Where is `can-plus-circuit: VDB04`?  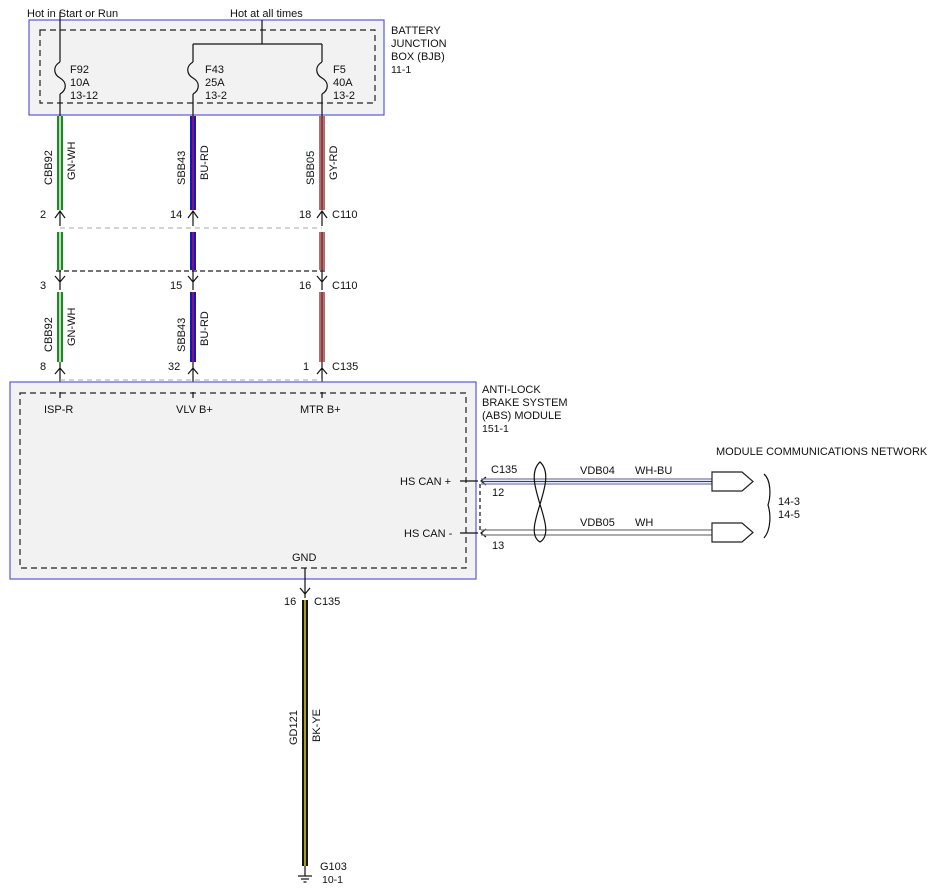
can-plus-circuit: VDB04 is located at coordinates (597, 471).